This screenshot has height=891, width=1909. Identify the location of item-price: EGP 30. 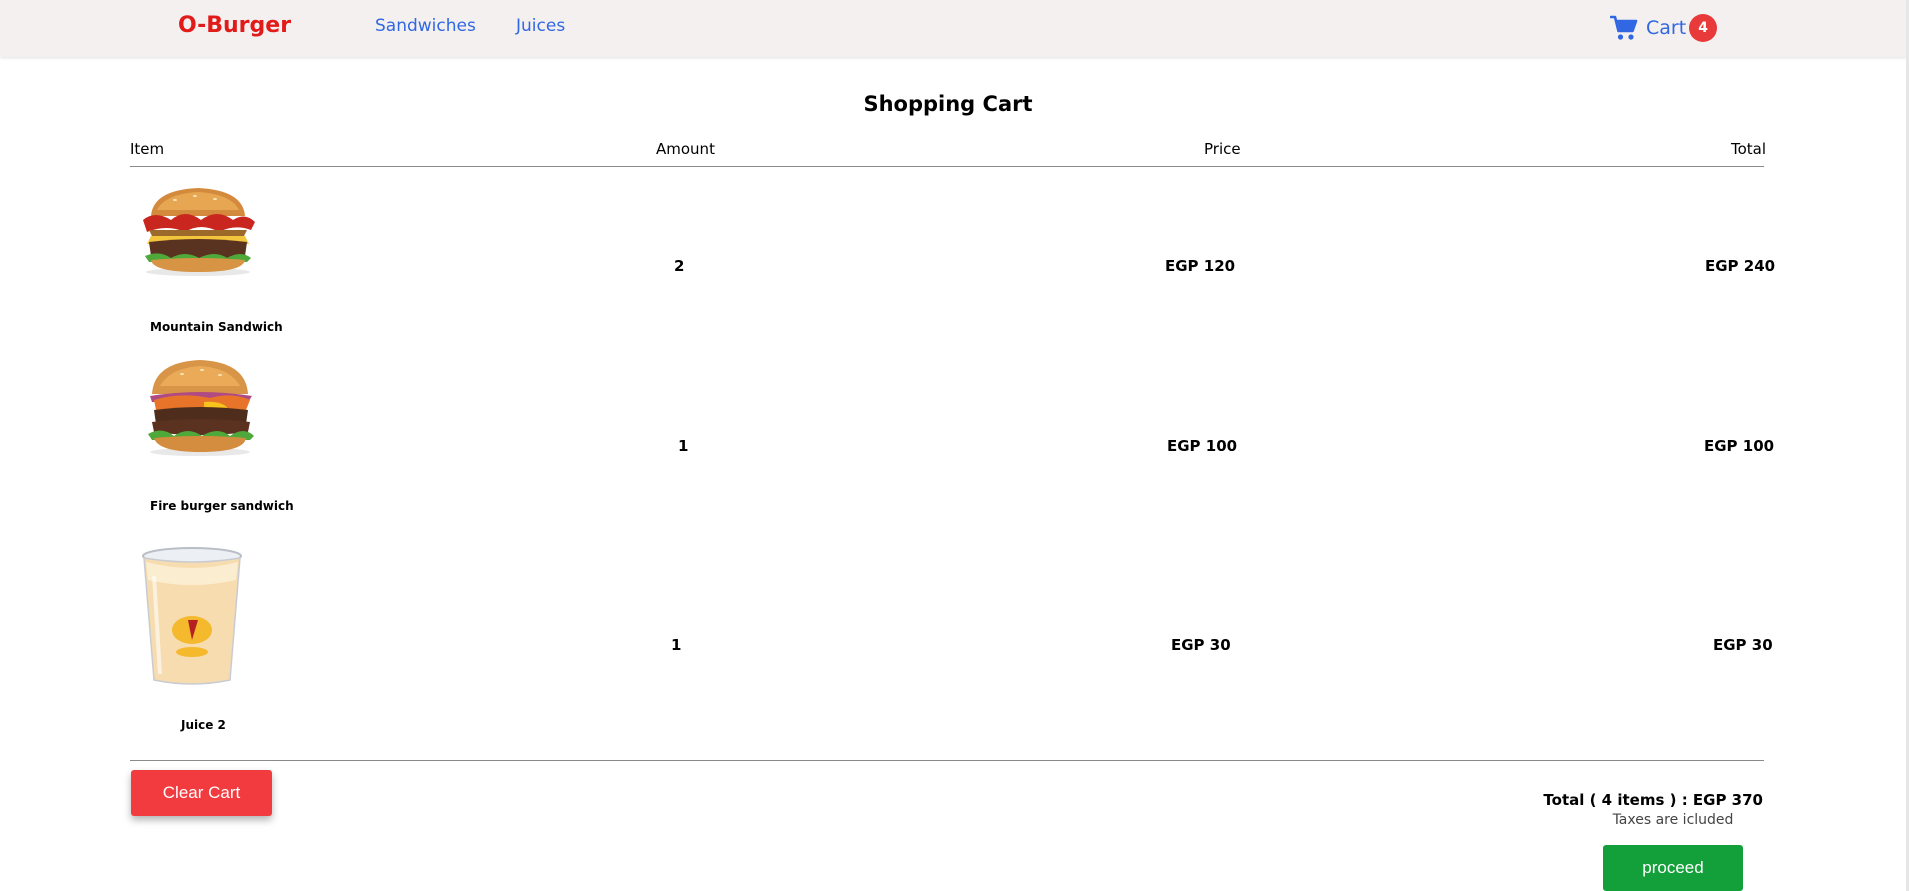
(1201, 645).